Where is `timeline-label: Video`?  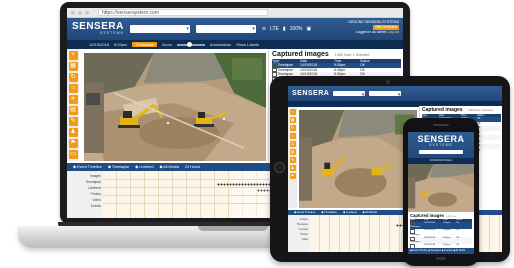
timeline-label: Video is located at coordinates (304, 239).